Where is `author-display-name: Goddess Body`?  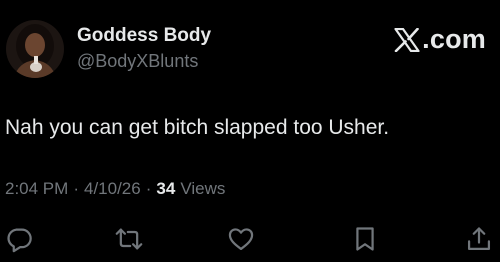
author-display-name: Goddess Body is located at coordinates (144, 36).